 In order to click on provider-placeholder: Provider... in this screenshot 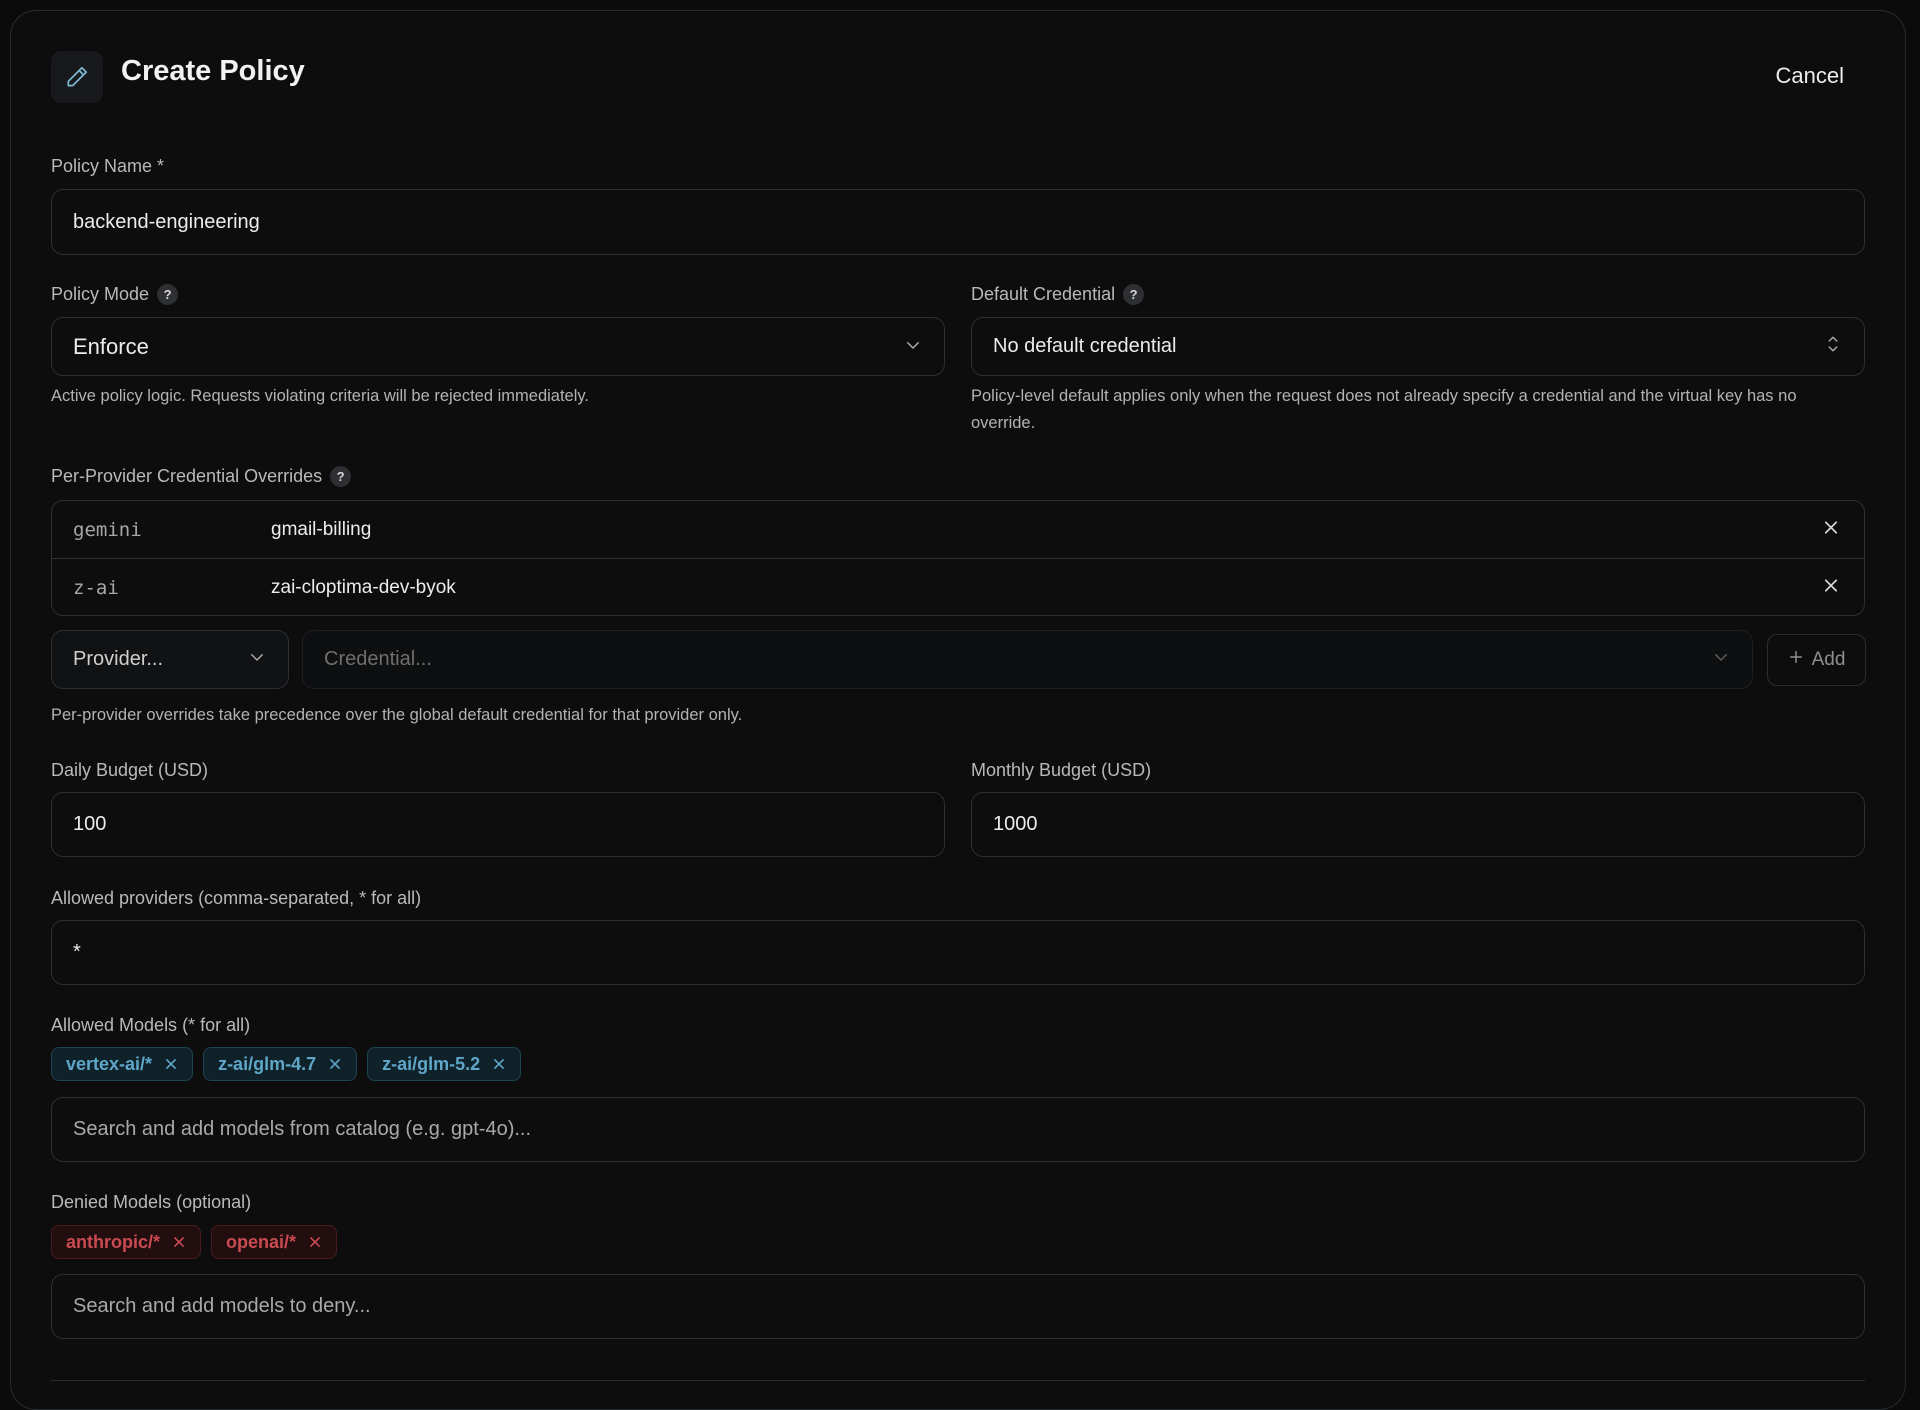, I will do `click(118, 659)`.